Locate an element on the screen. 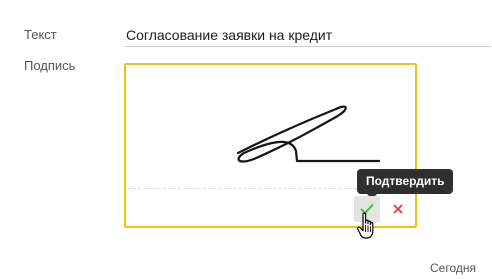 The width and height of the screenshot is (492, 279). cancel-button is located at coordinates (398, 209).